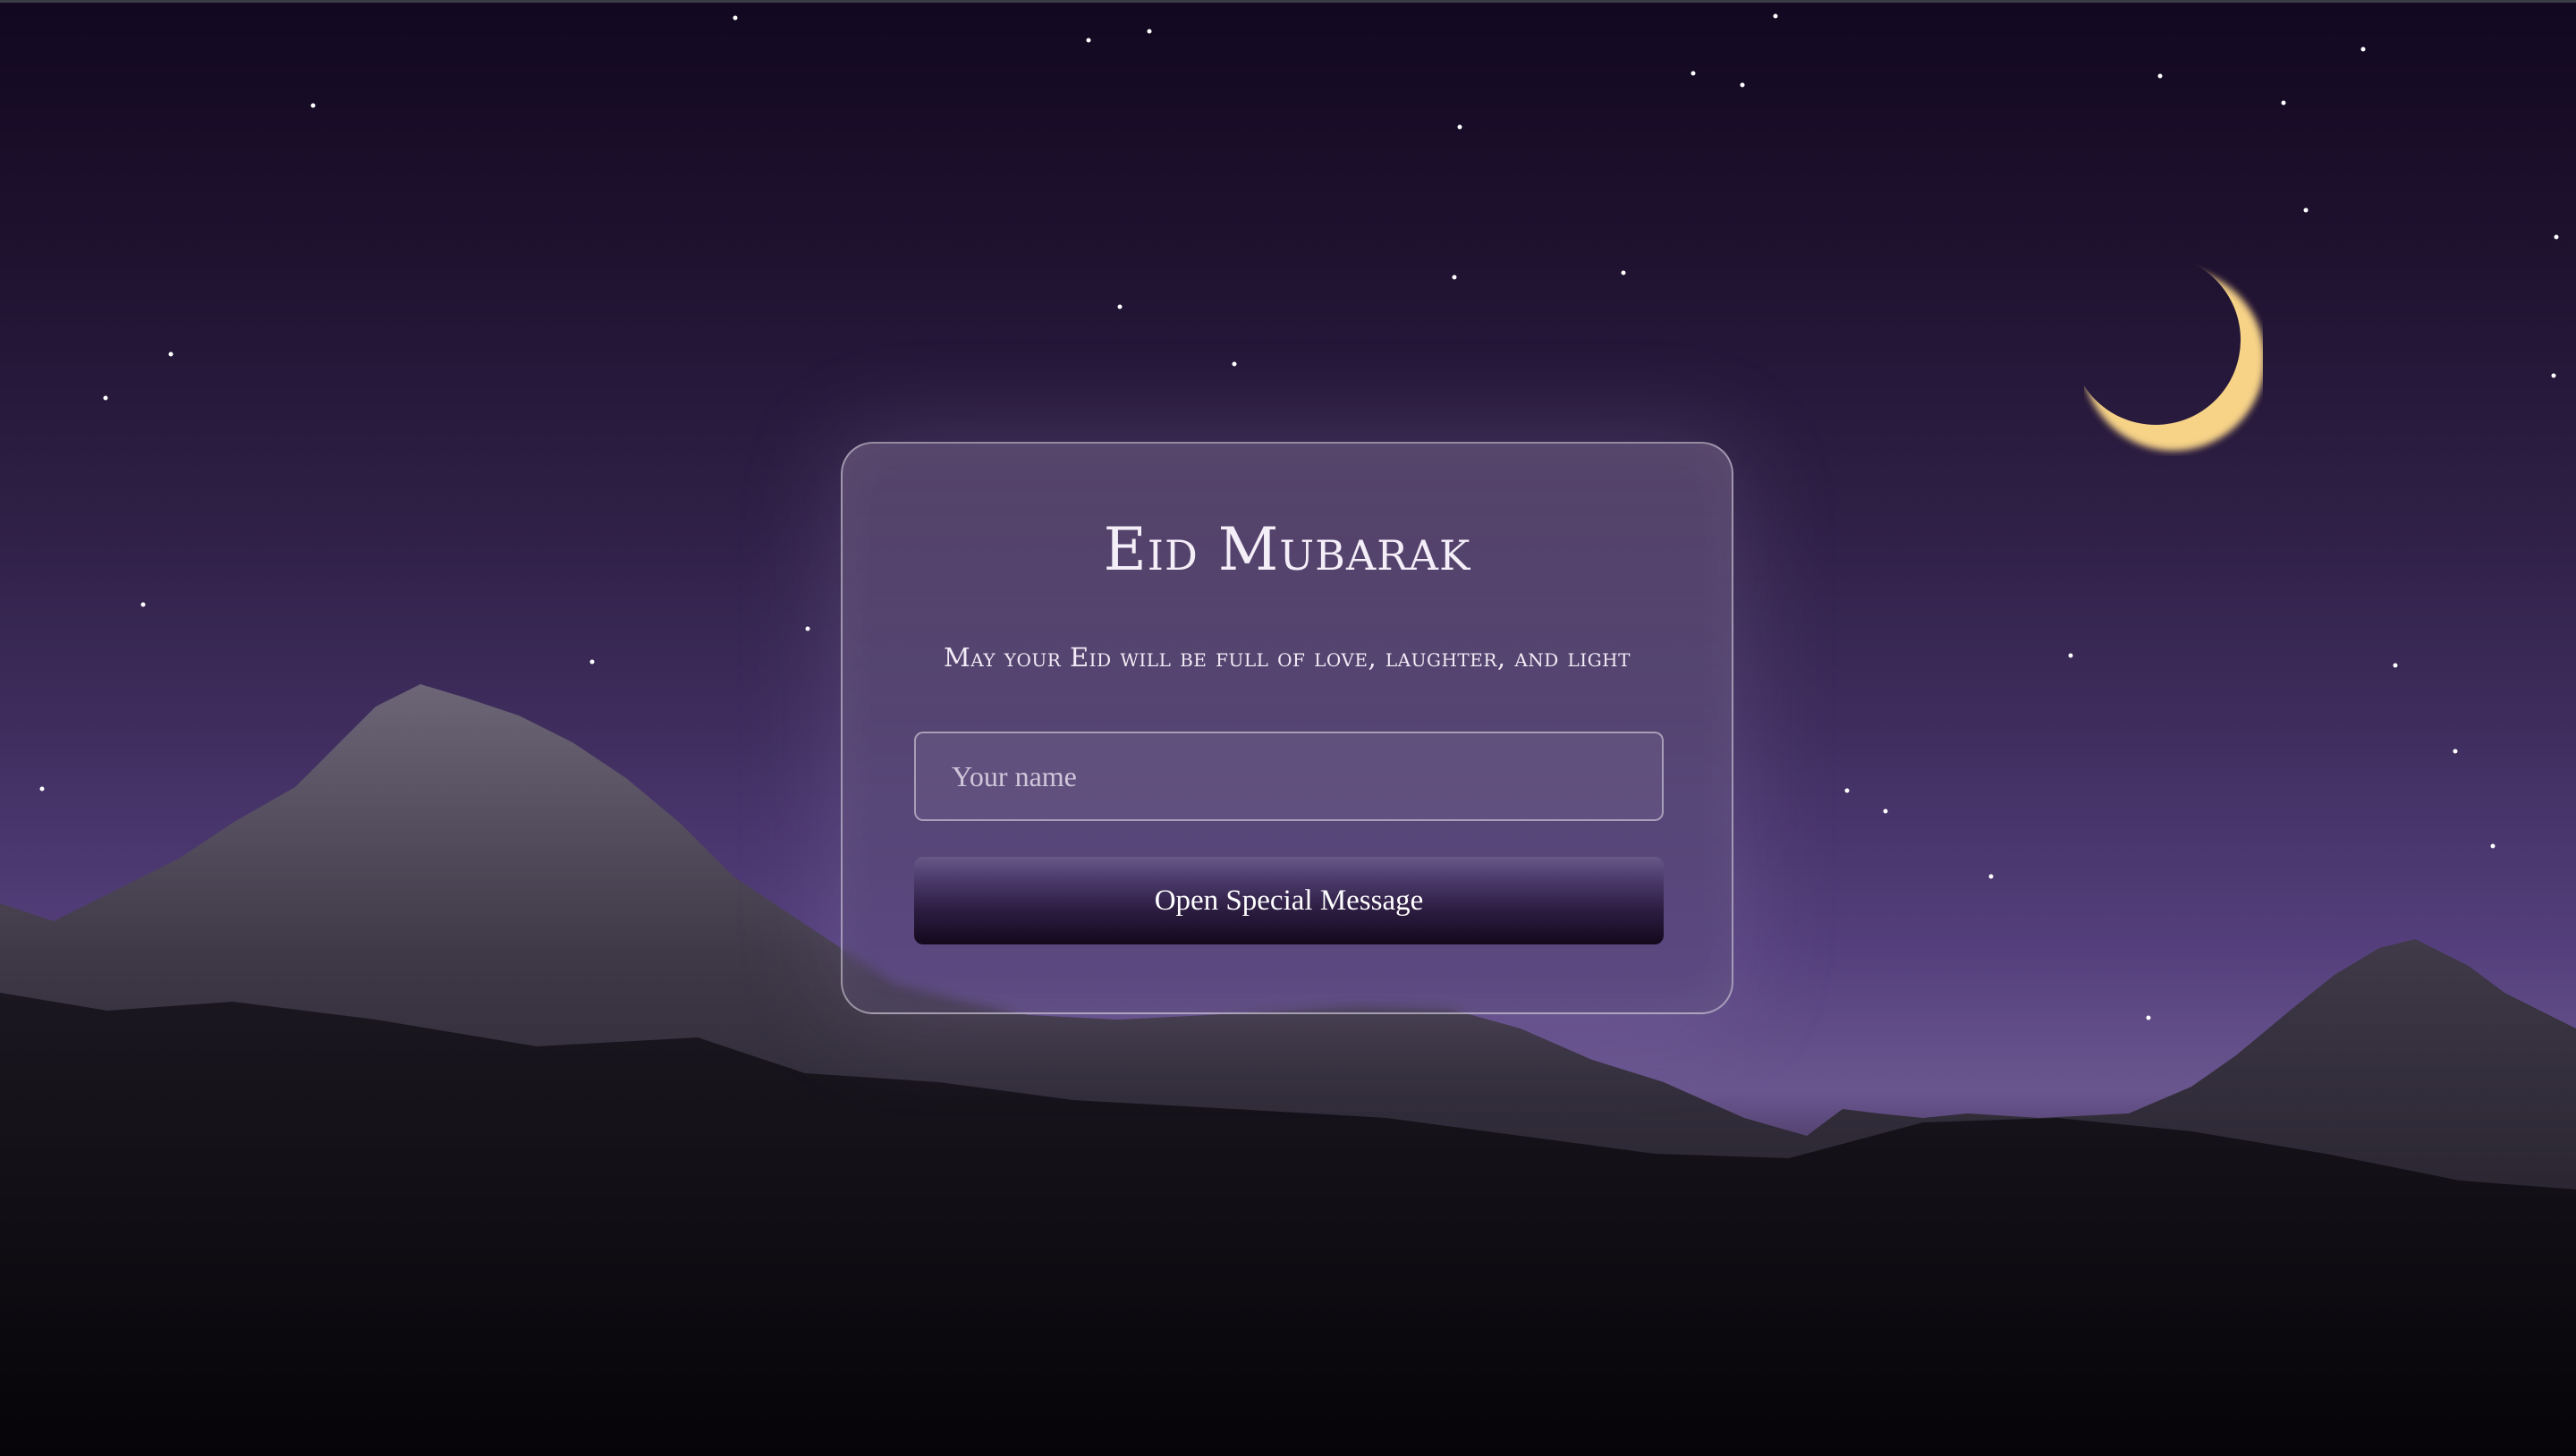  I want to click on name-input, so click(1289, 776).